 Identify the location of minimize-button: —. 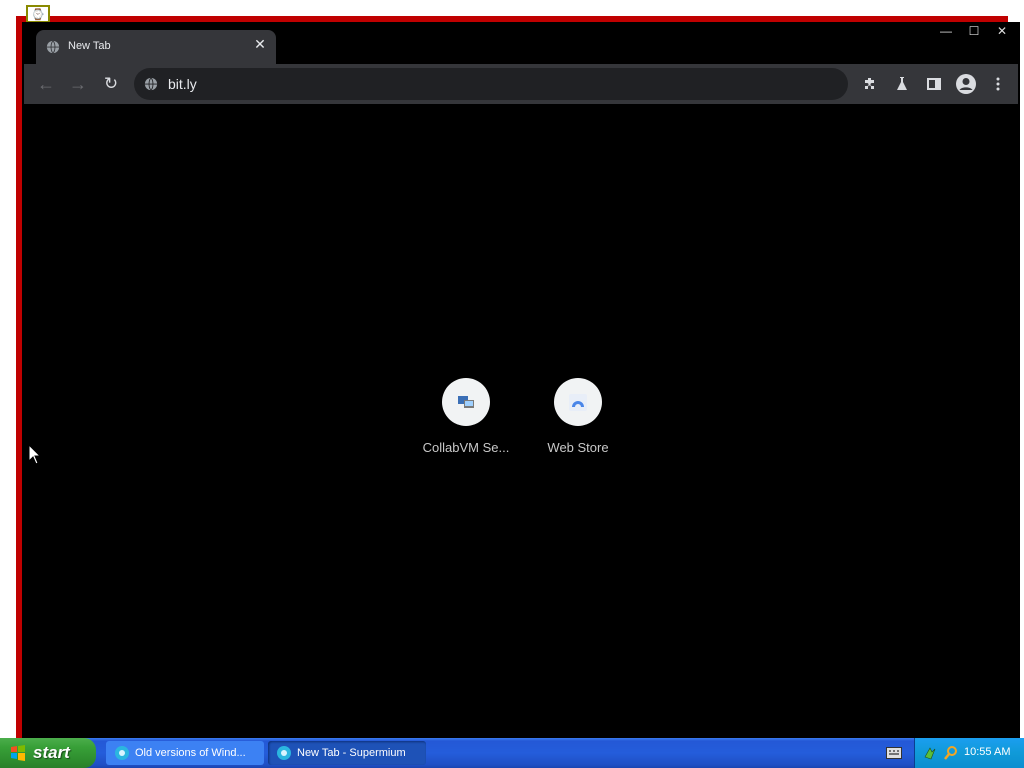
(946, 31).